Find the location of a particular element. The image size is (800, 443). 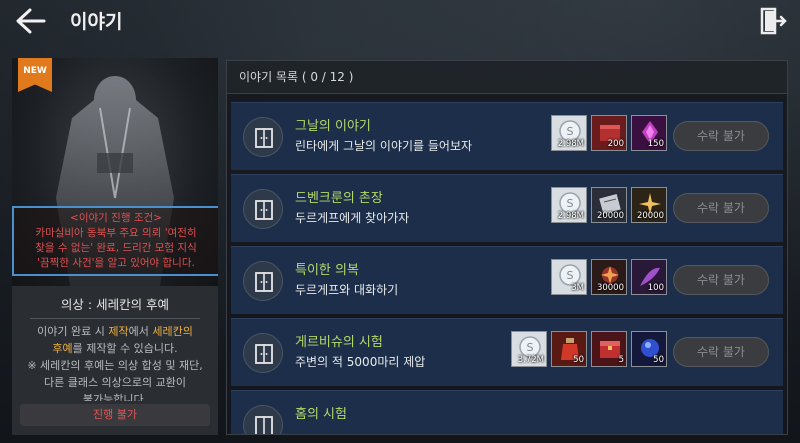

costume-name: 의상 : 세레칸의 후예 is located at coordinates (115, 304).